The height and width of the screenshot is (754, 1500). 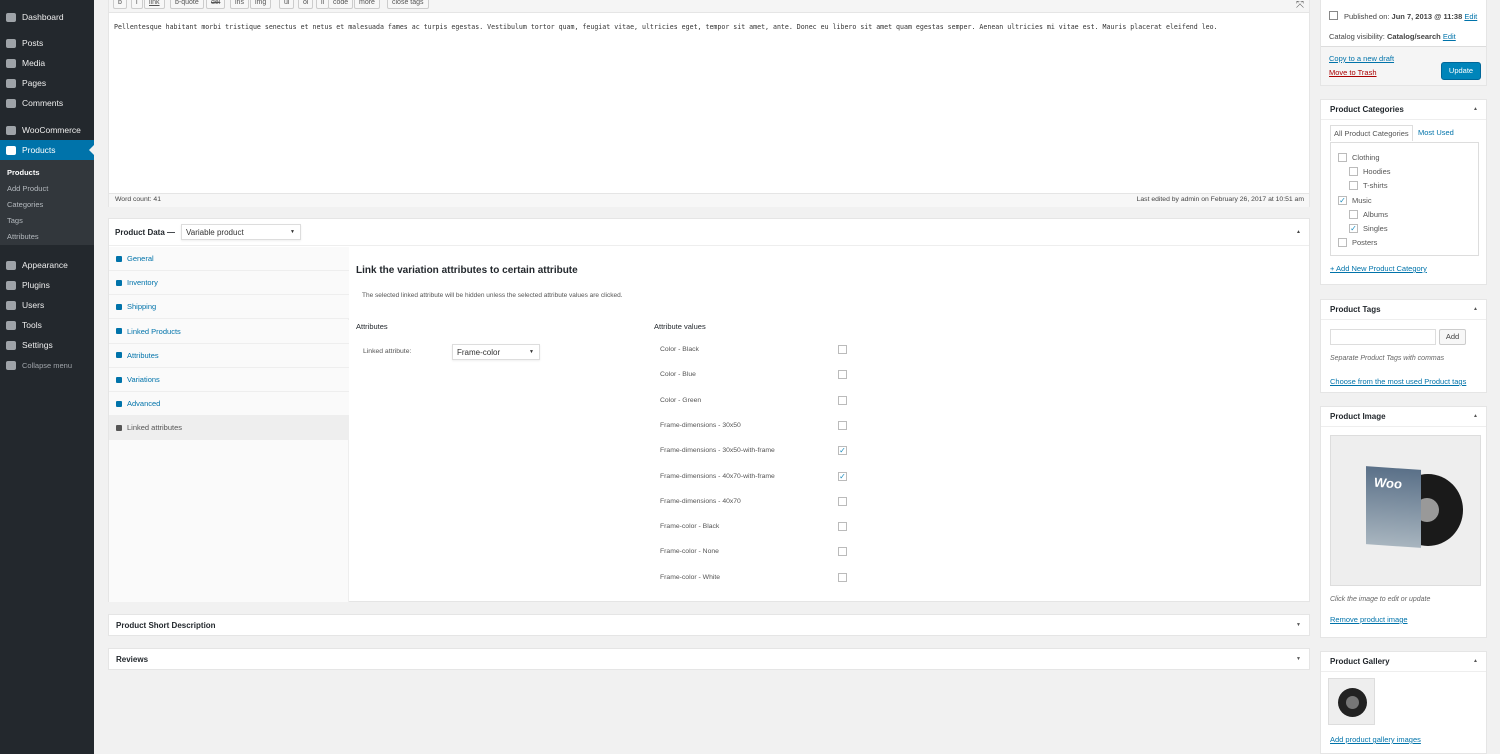 What do you see at coordinates (1398, 381) in the screenshot?
I see `choose-tags-link: Choose from the most used Product tags` at bounding box center [1398, 381].